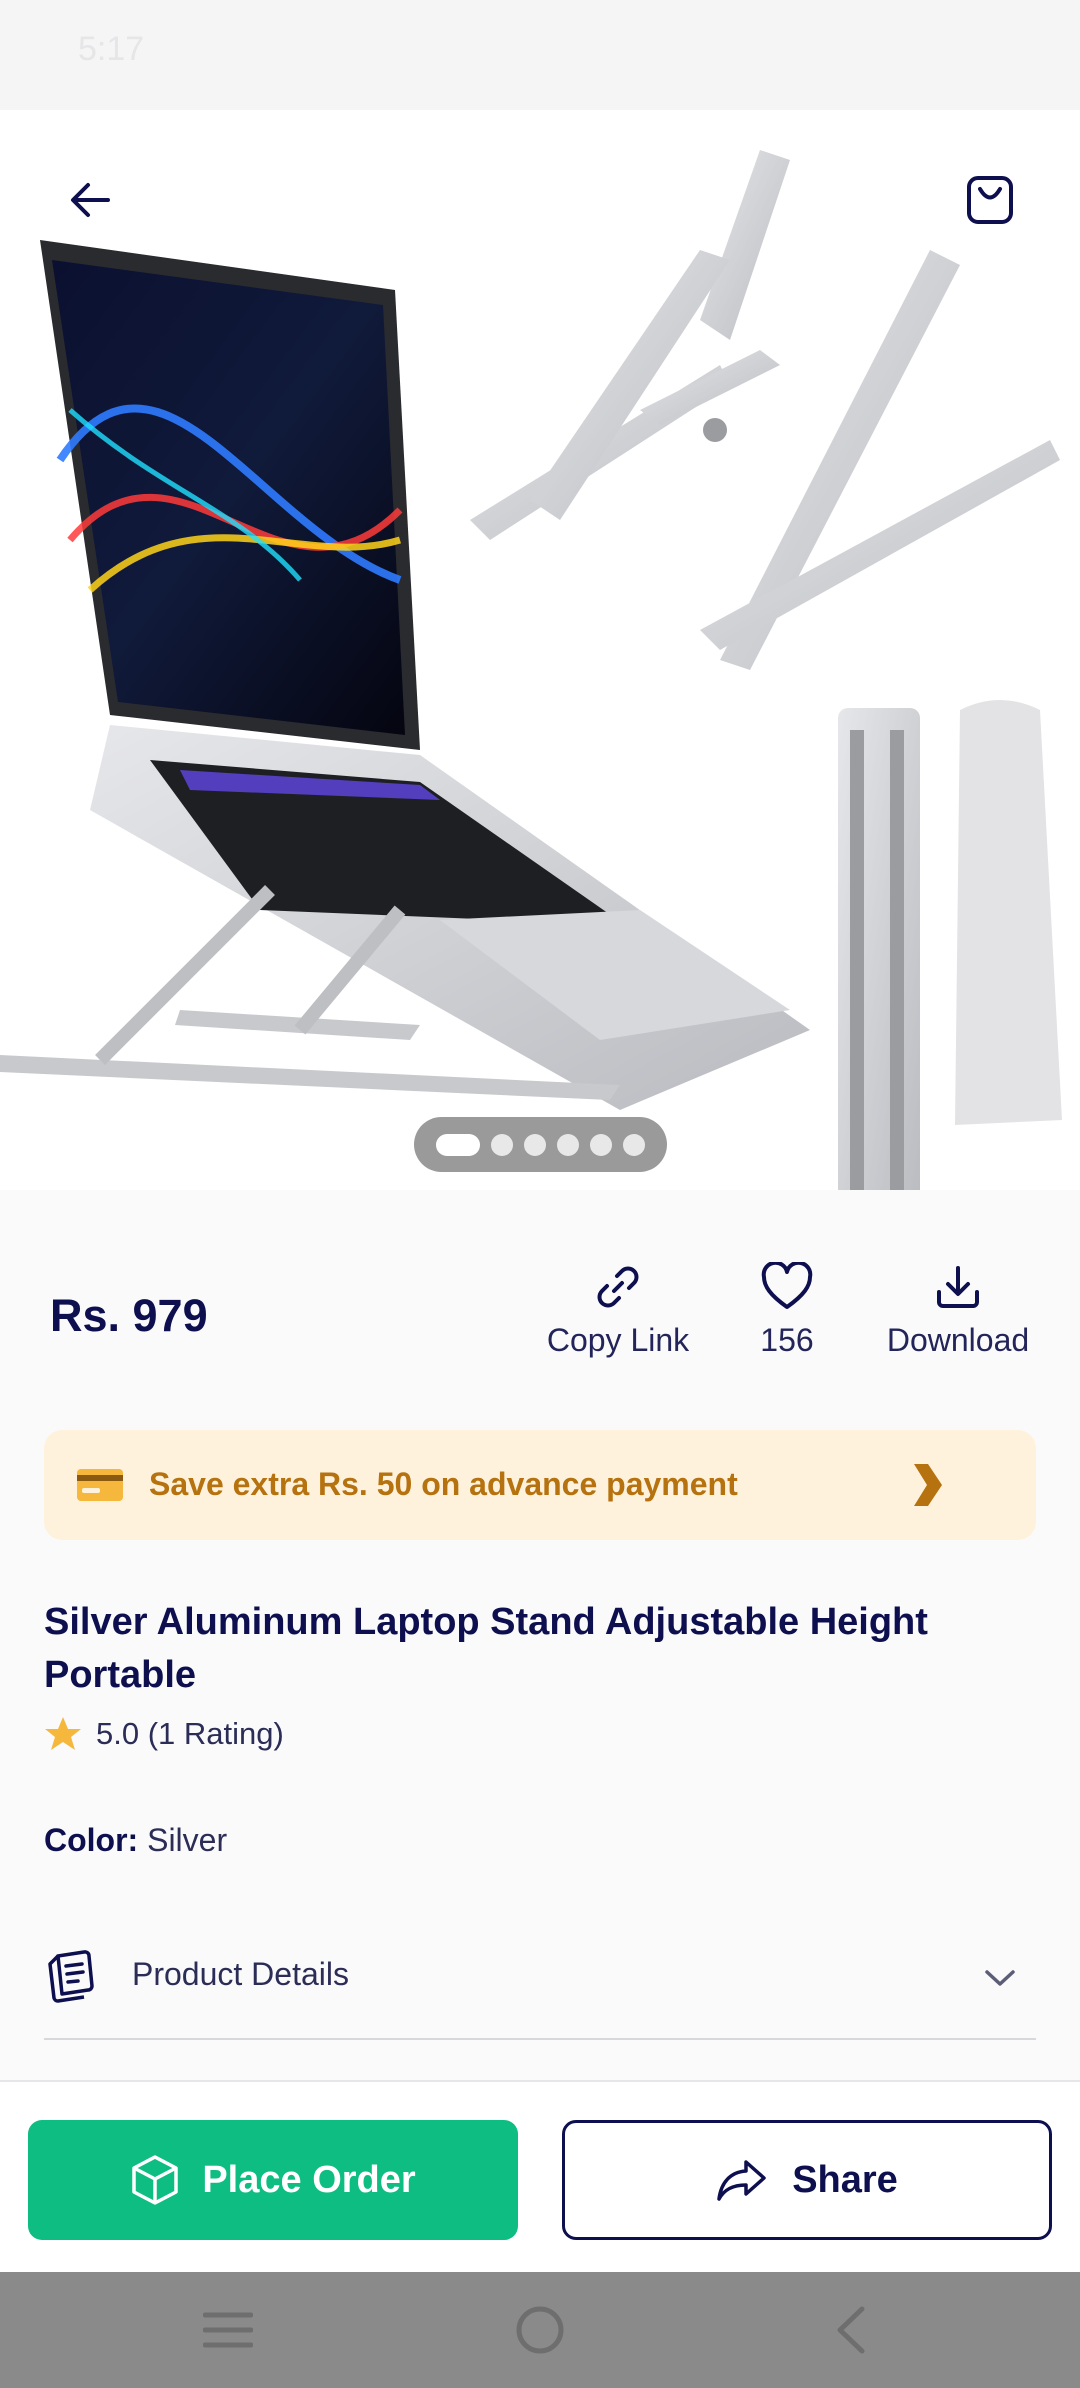 The height and width of the screenshot is (2388, 1080). Describe the element at coordinates (100, 1485) in the screenshot. I see `card-icon` at that location.